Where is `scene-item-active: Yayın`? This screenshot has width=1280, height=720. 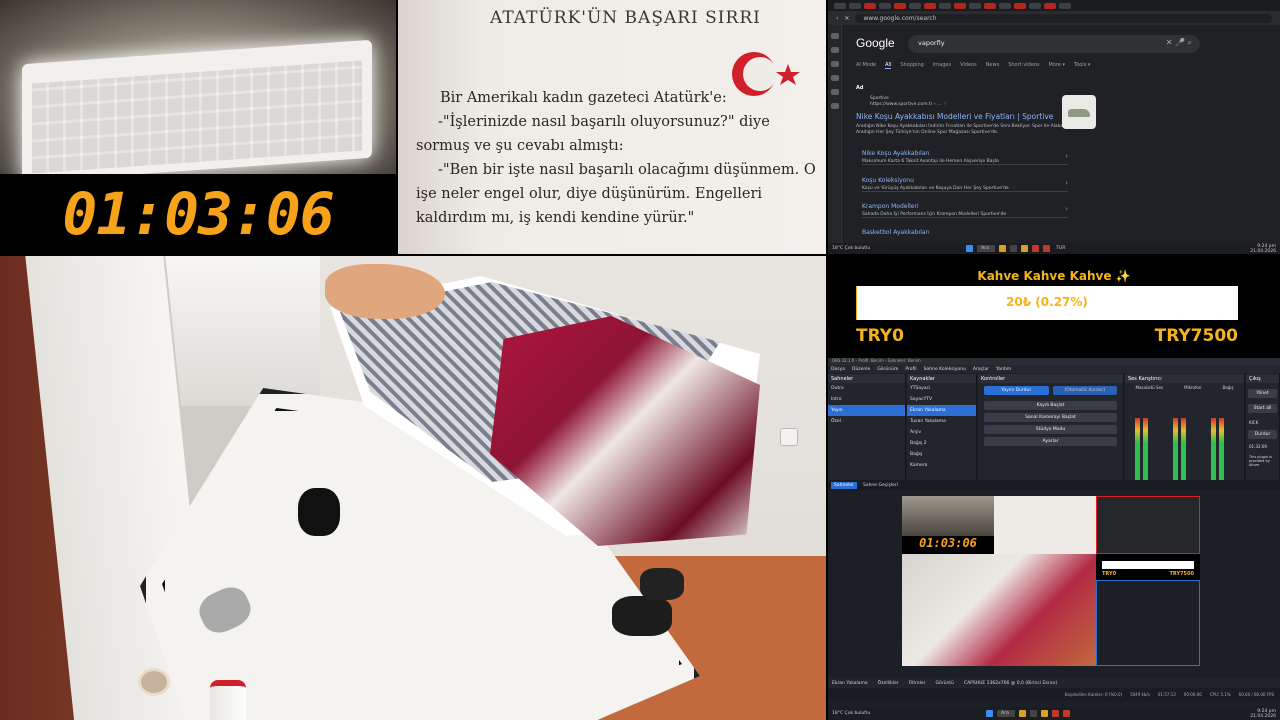 scene-item-active: Yayın is located at coordinates (866, 410).